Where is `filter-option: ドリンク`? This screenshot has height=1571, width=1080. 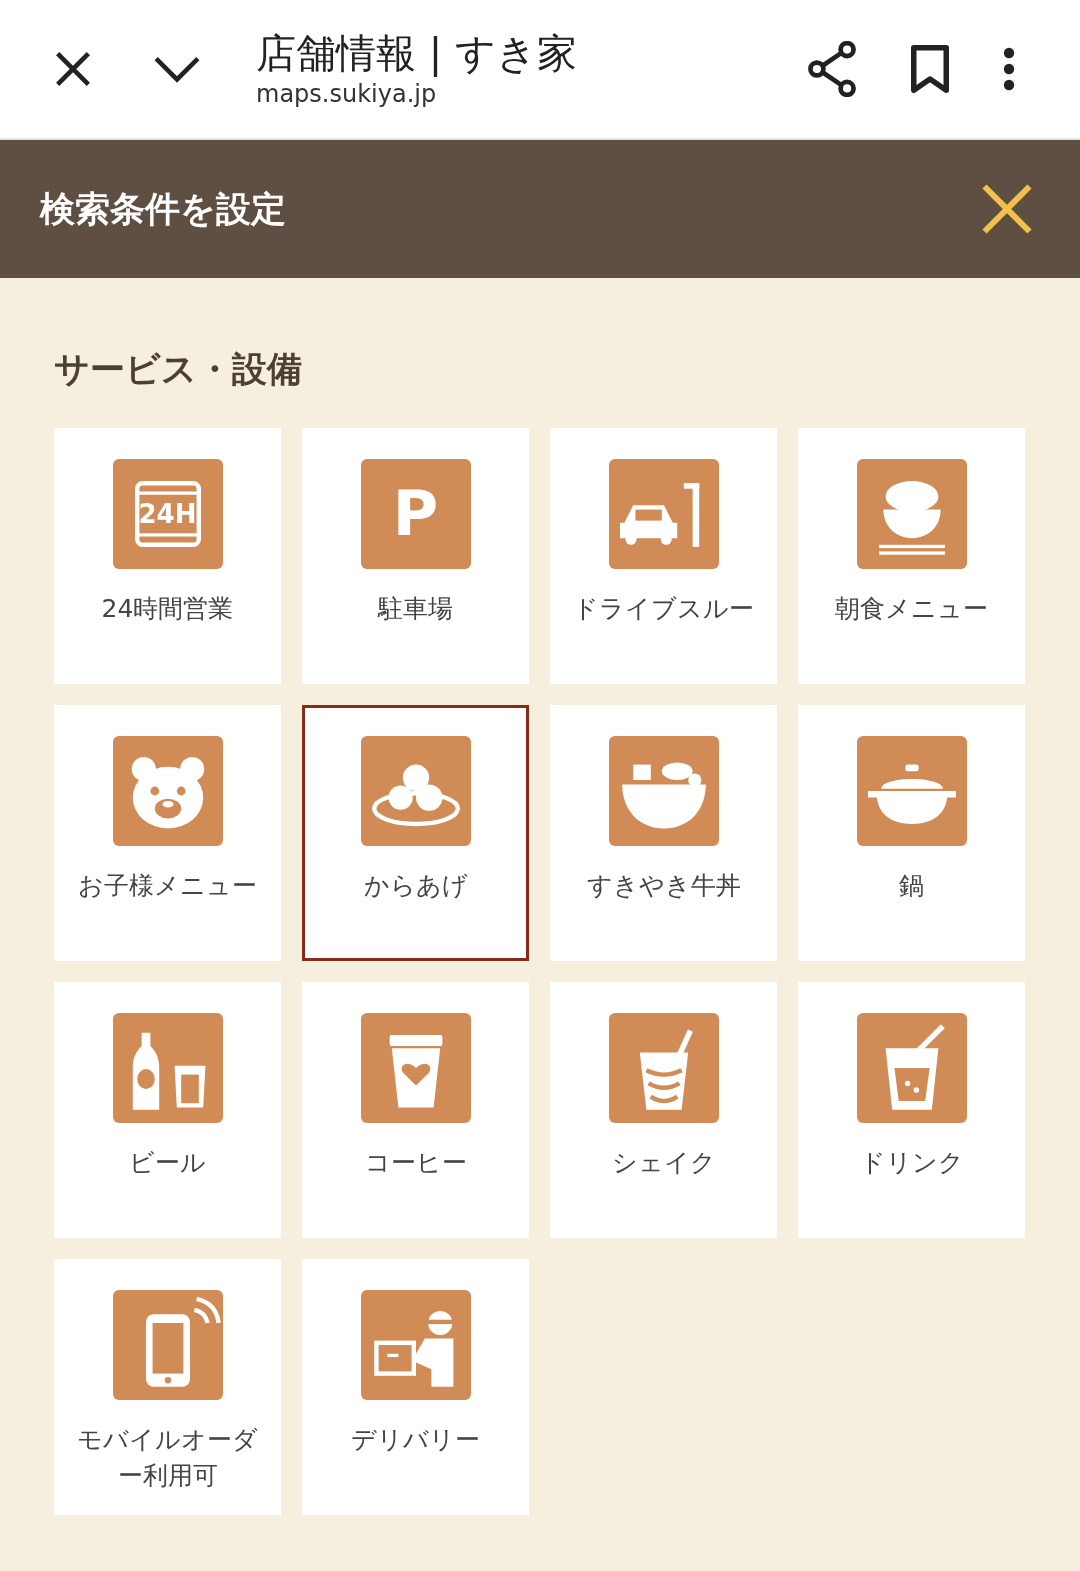 filter-option: ドリンク is located at coordinates (911, 1110).